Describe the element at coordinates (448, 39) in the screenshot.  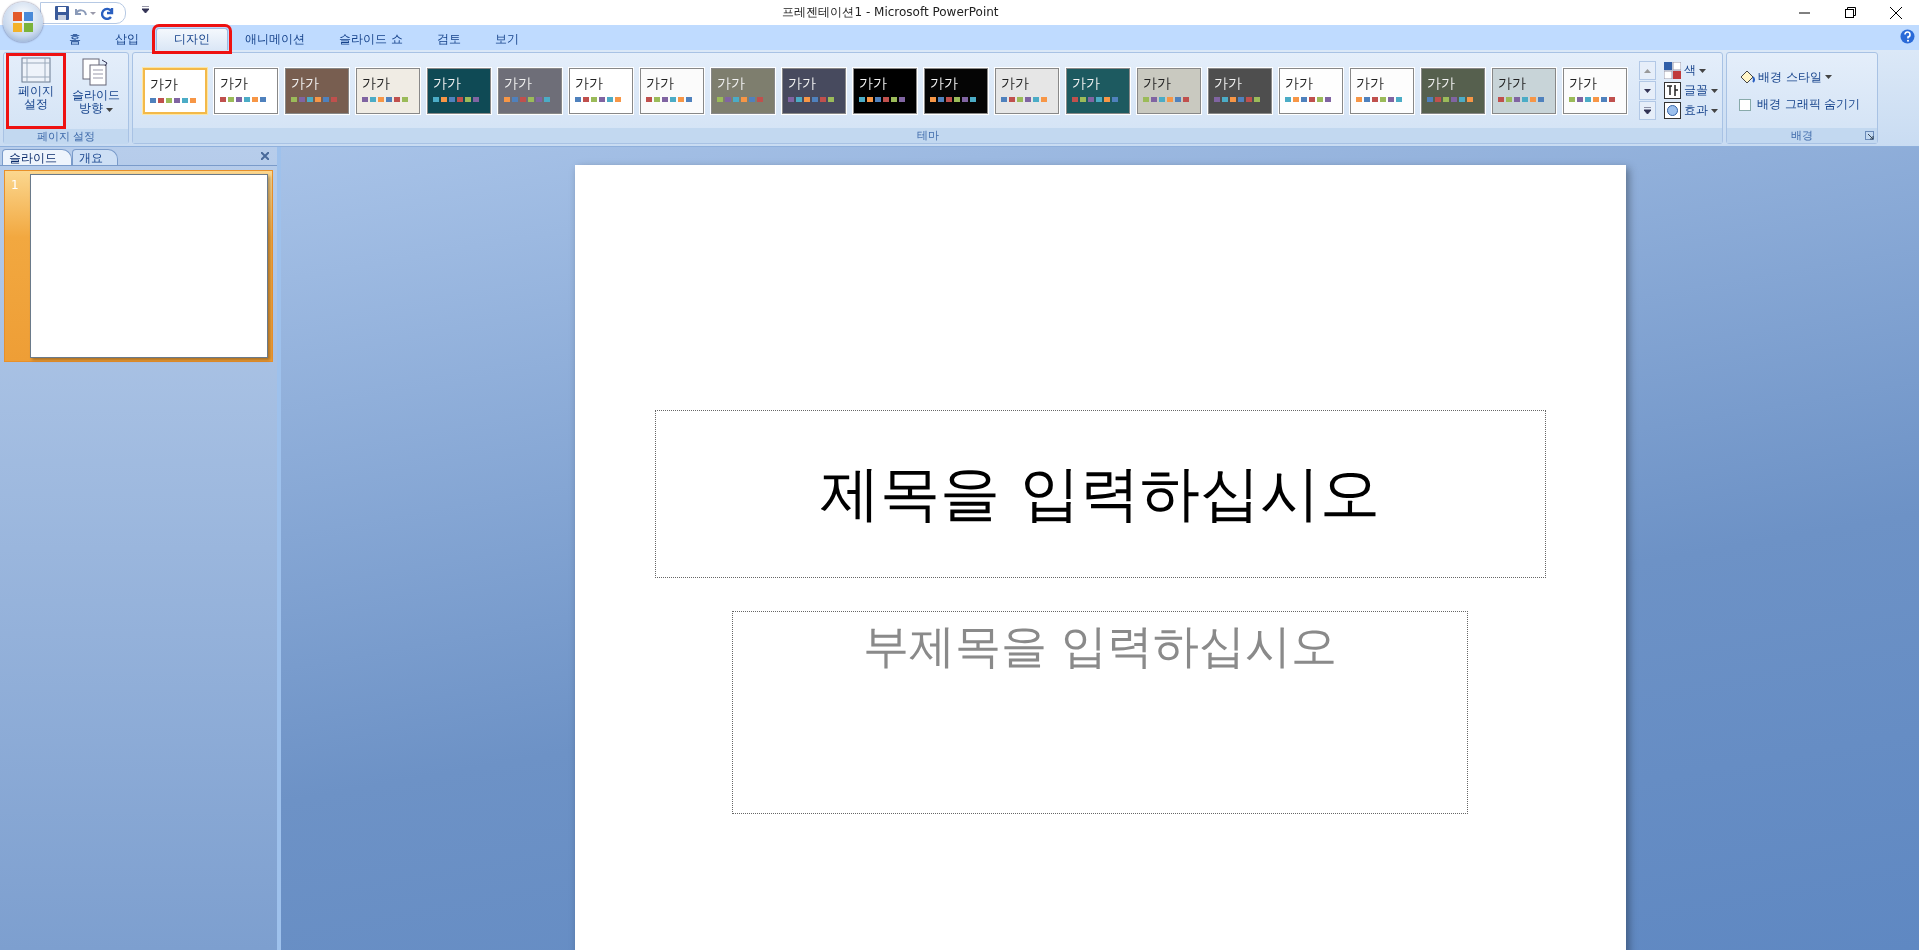
I see `ribbon-tab: 검토` at that location.